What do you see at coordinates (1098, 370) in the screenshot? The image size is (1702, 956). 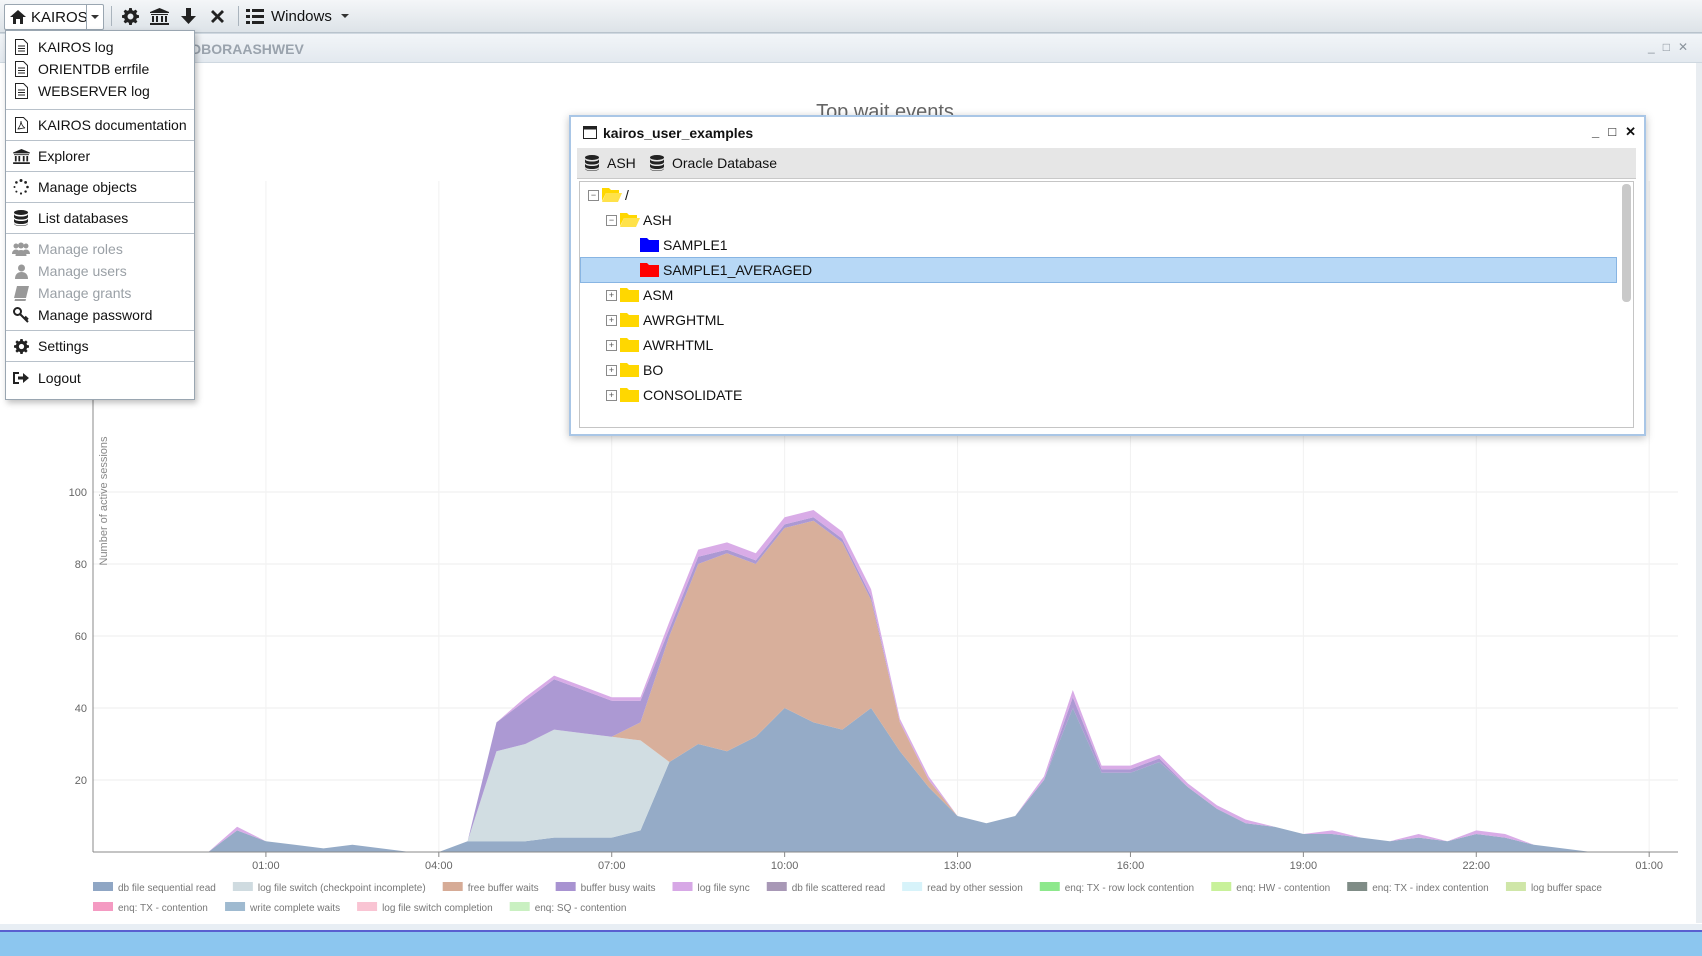 I see `tree-row-bo: + BO` at bounding box center [1098, 370].